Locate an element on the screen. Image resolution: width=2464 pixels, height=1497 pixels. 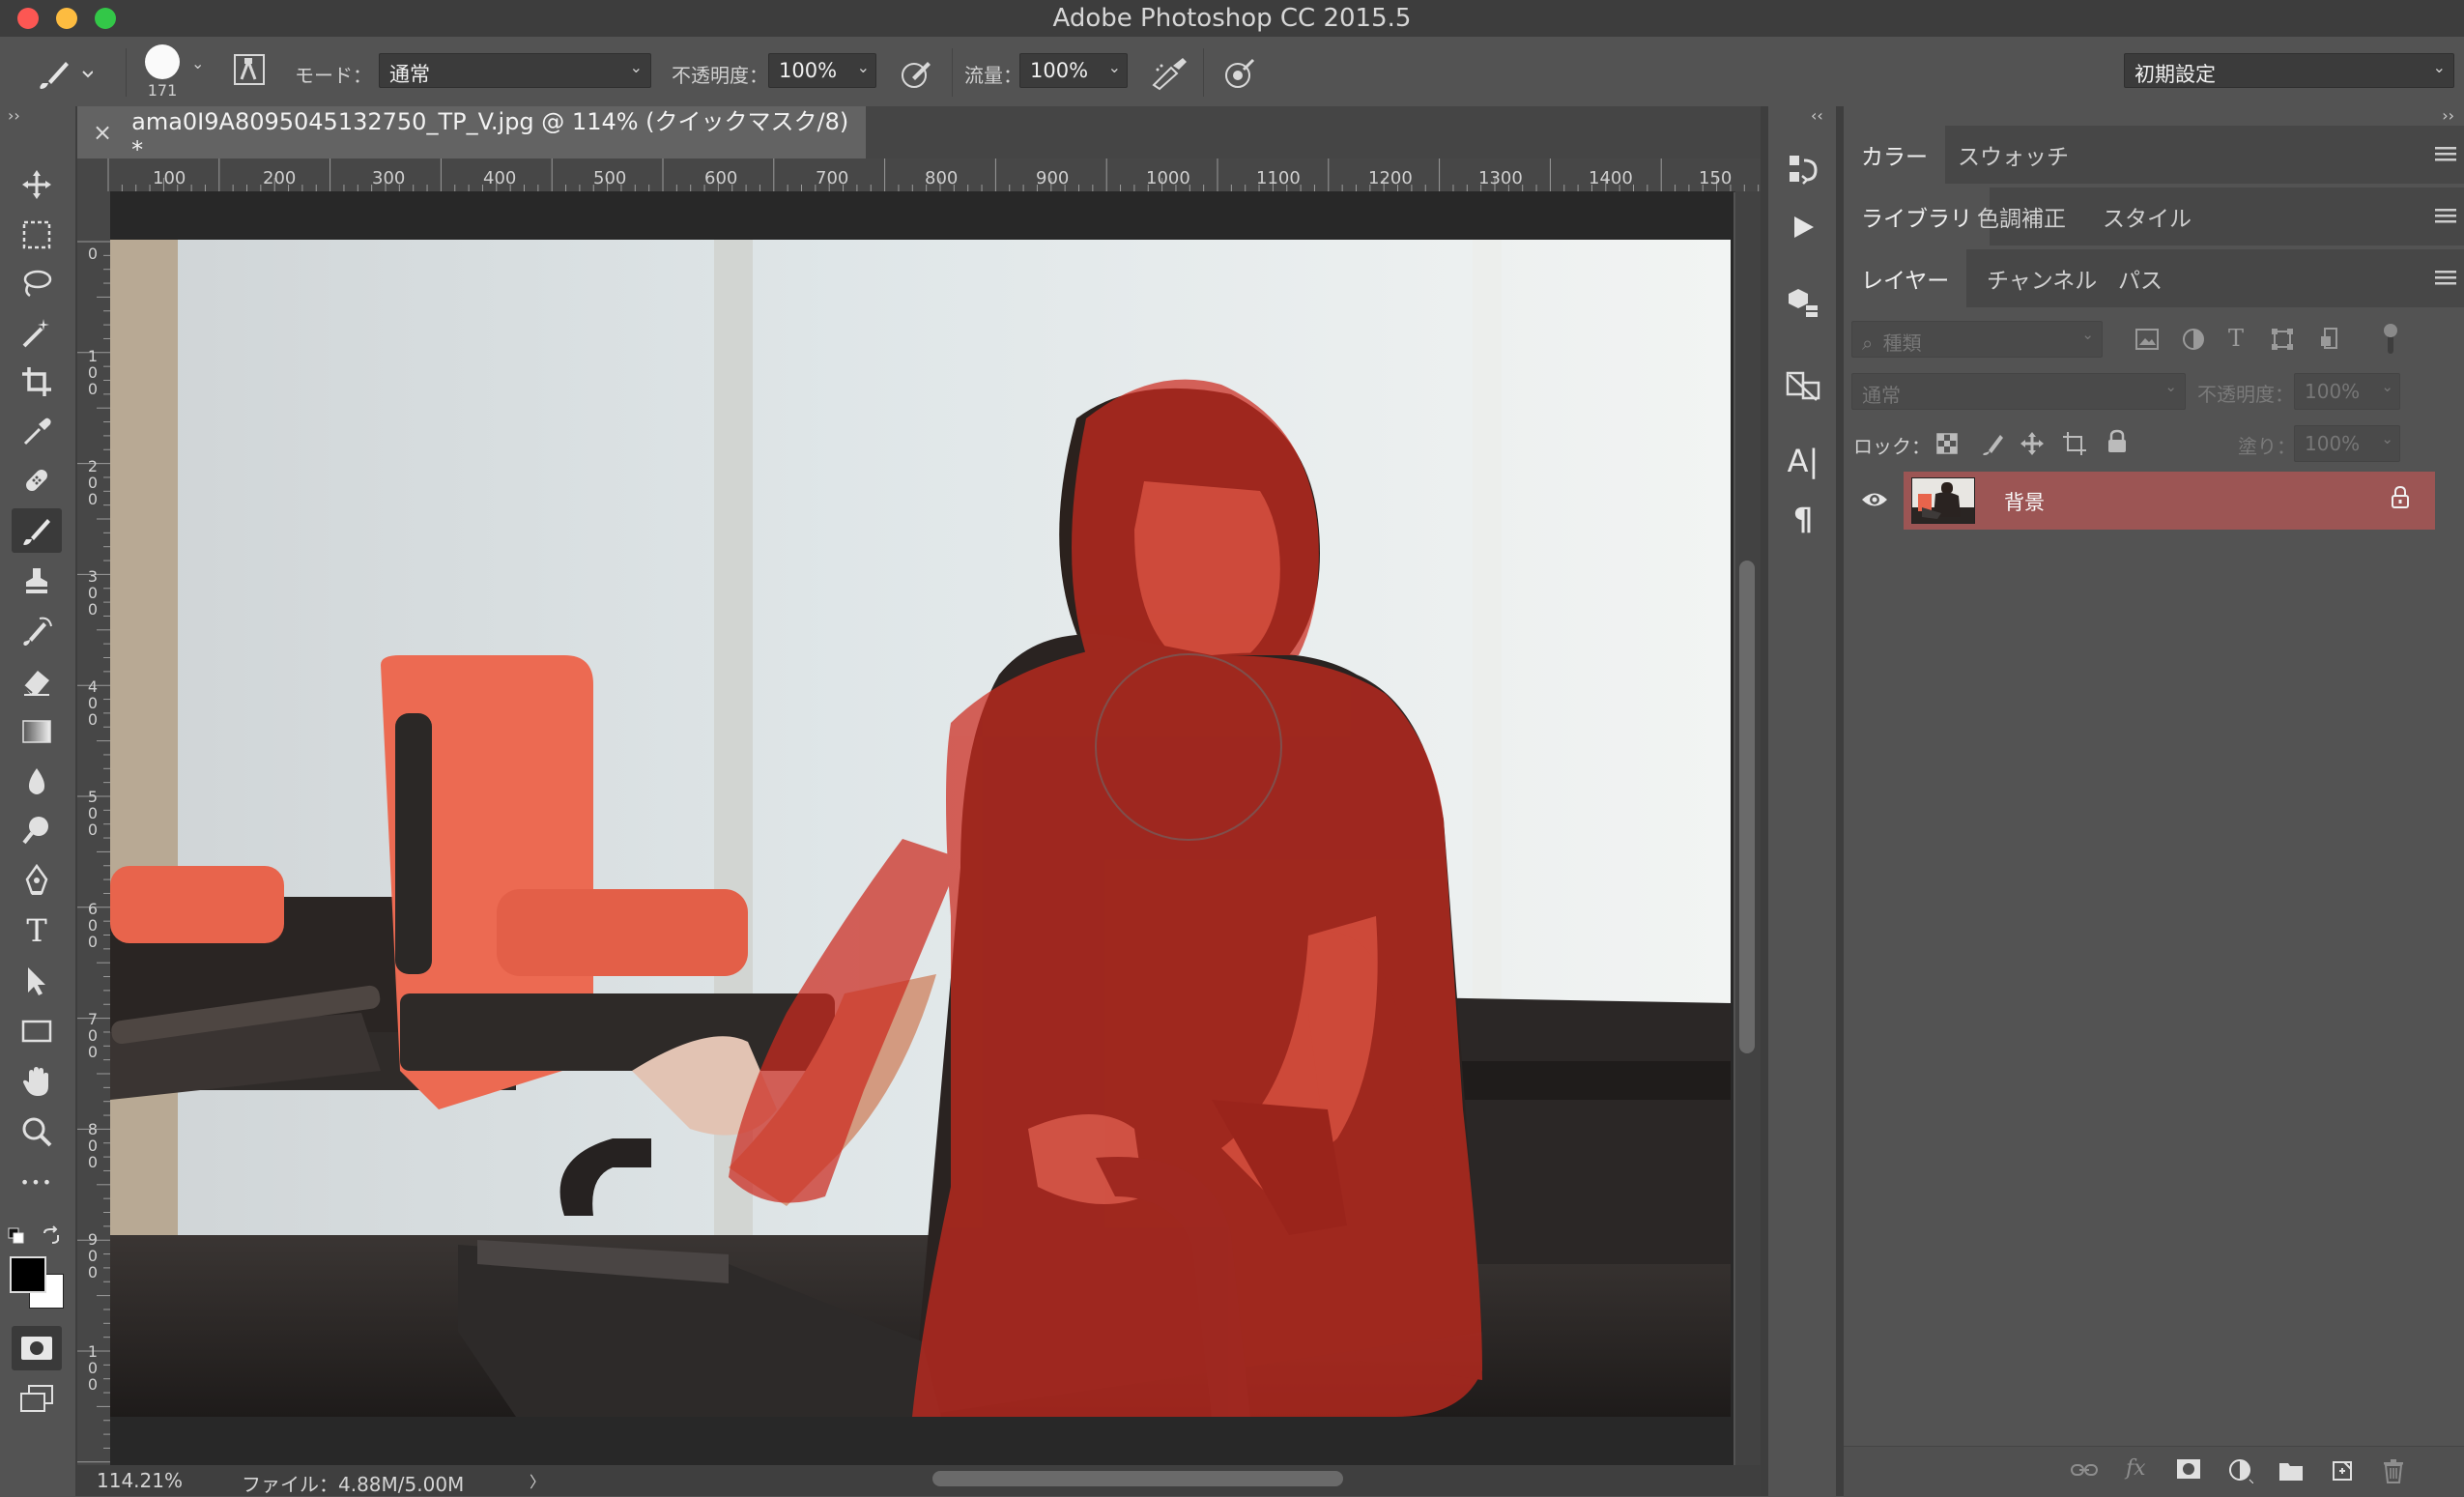
opacity-field: 100% ⌄ is located at coordinates (822, 70).